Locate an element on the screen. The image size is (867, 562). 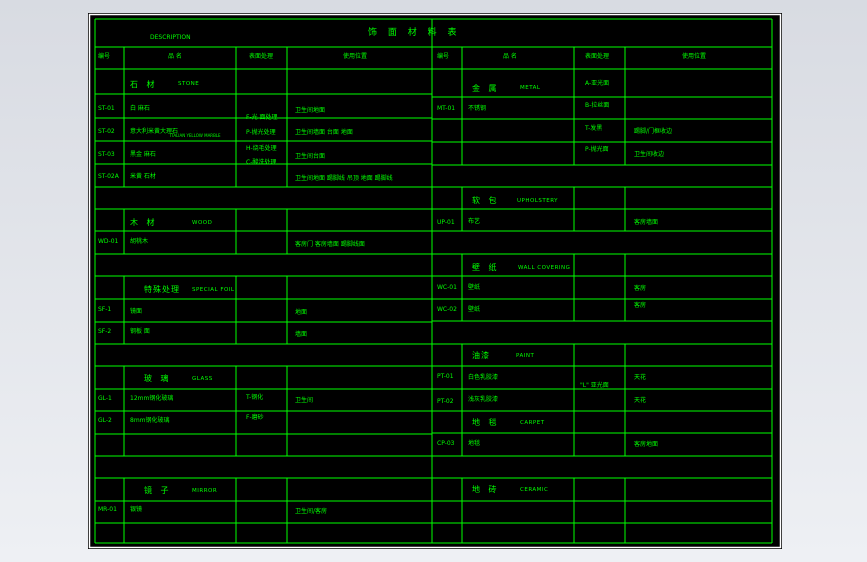
wallcovering-code-1: WC-01 is located at coordinates (447, 287).